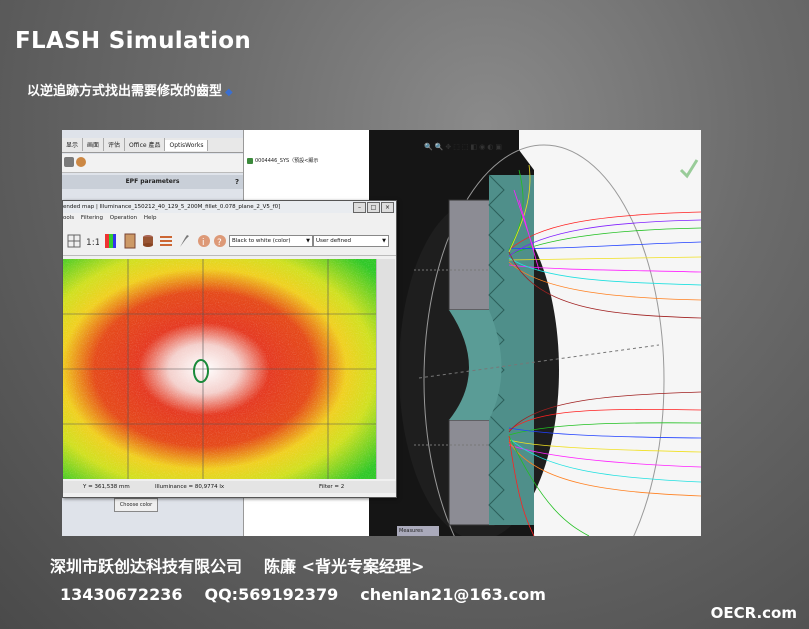 The image size is (809, 629). What do you see at coordinates (146, 566) in the screenshot?
I see `footer-company: 深圳市跃创达科技有限公司` at bounding box center [146, 566].